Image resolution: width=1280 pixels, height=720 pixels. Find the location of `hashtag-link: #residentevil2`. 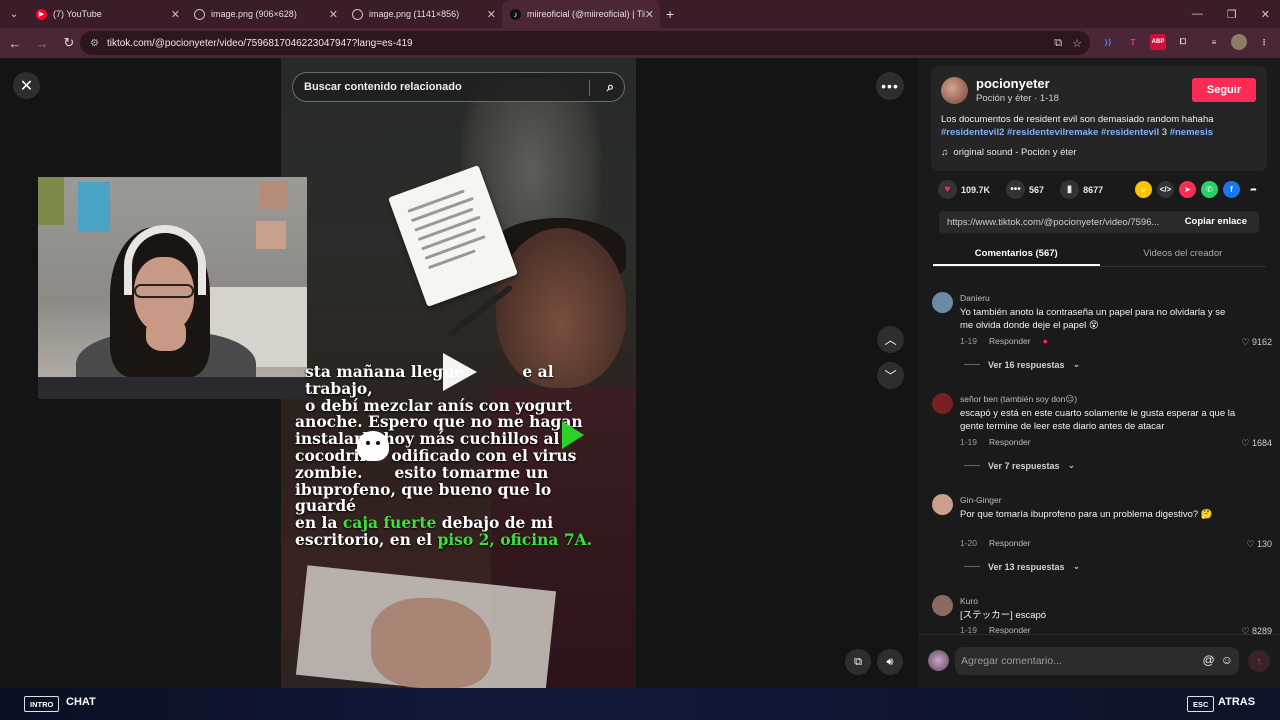

hashtag-link: #residentevil2 is located at coordinates (972, 132).